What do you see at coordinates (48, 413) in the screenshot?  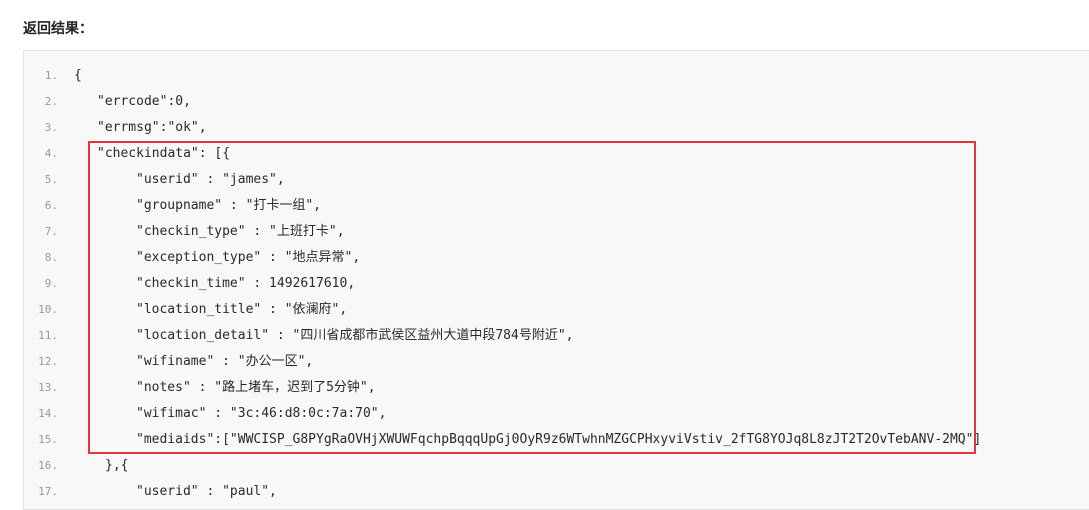 I see `line-number: 14.` at bounding box center [48, 413].